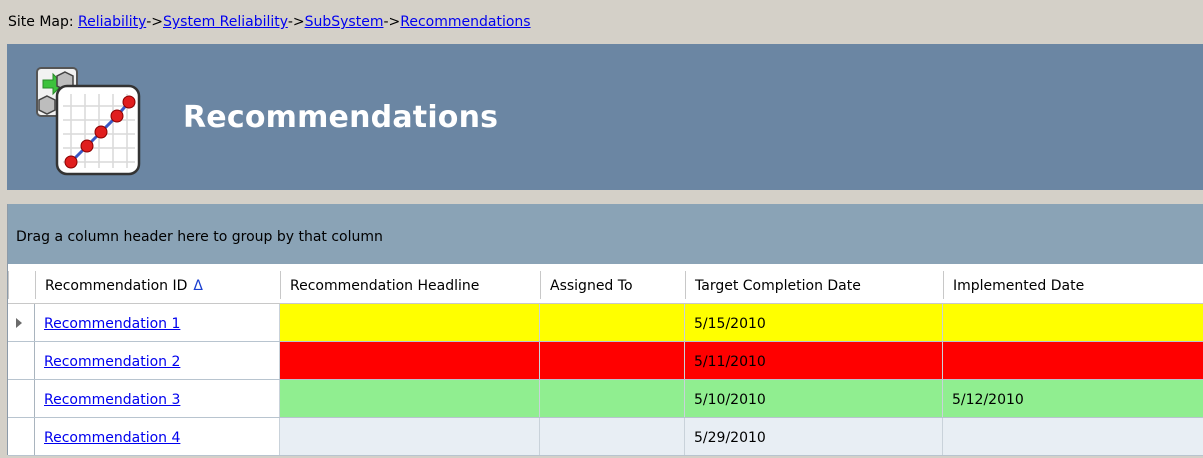 This screenshot has height=458, width=1203. I want to click on cell-target-completion-date: 5/29/2010, so click(814, 436).